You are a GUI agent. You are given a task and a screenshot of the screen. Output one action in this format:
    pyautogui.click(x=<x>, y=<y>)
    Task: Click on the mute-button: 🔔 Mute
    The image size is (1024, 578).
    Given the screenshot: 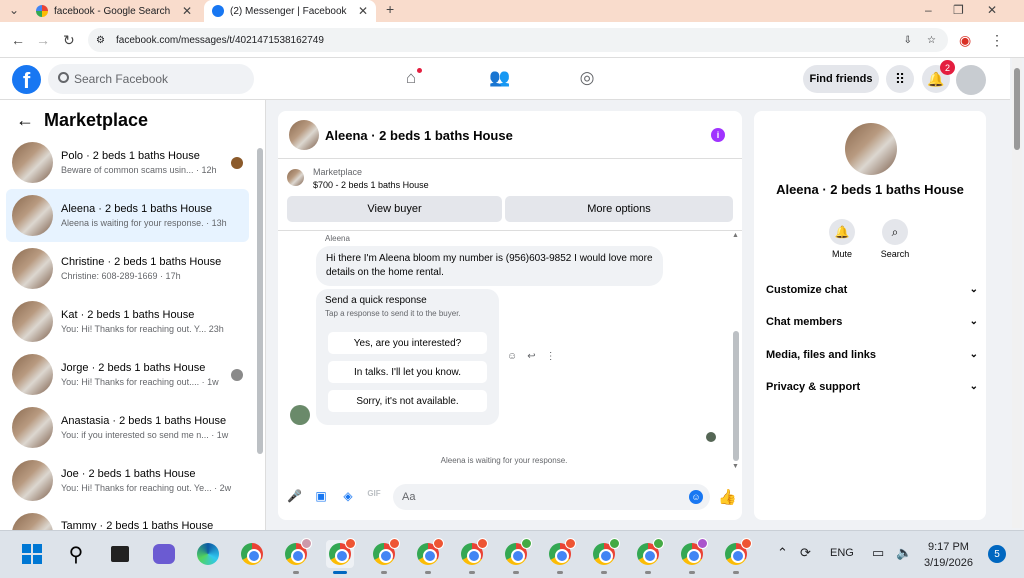 What is the action you would take?
    pyautogui.click(x=842, y=239)
    